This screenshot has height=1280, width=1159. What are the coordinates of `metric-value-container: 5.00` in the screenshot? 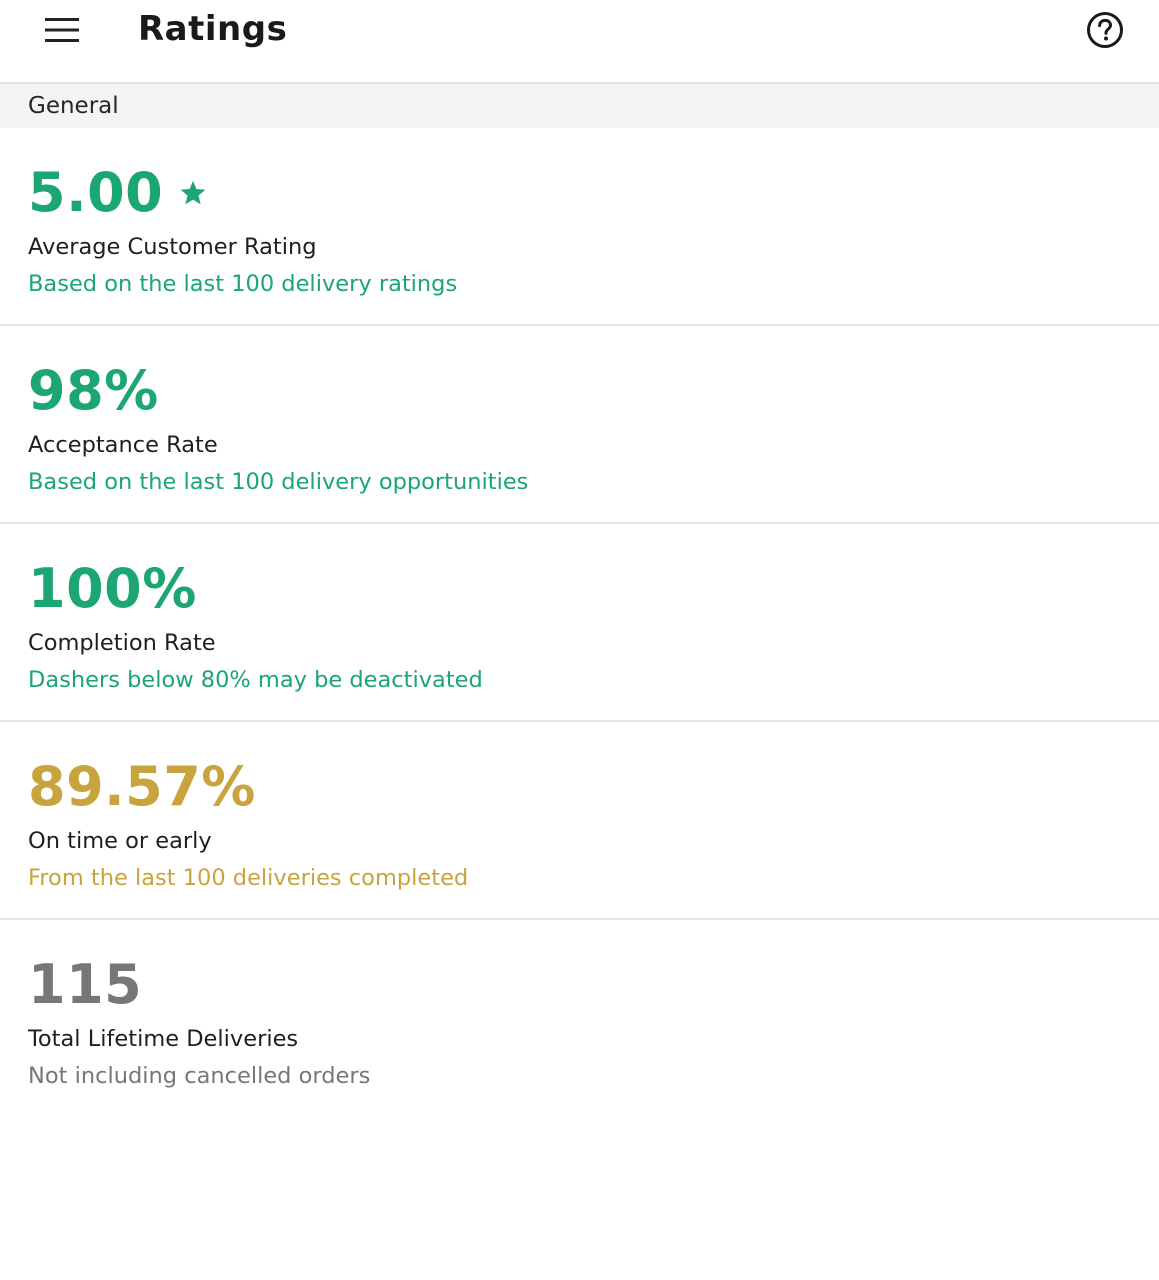 It's located at (117, 193).